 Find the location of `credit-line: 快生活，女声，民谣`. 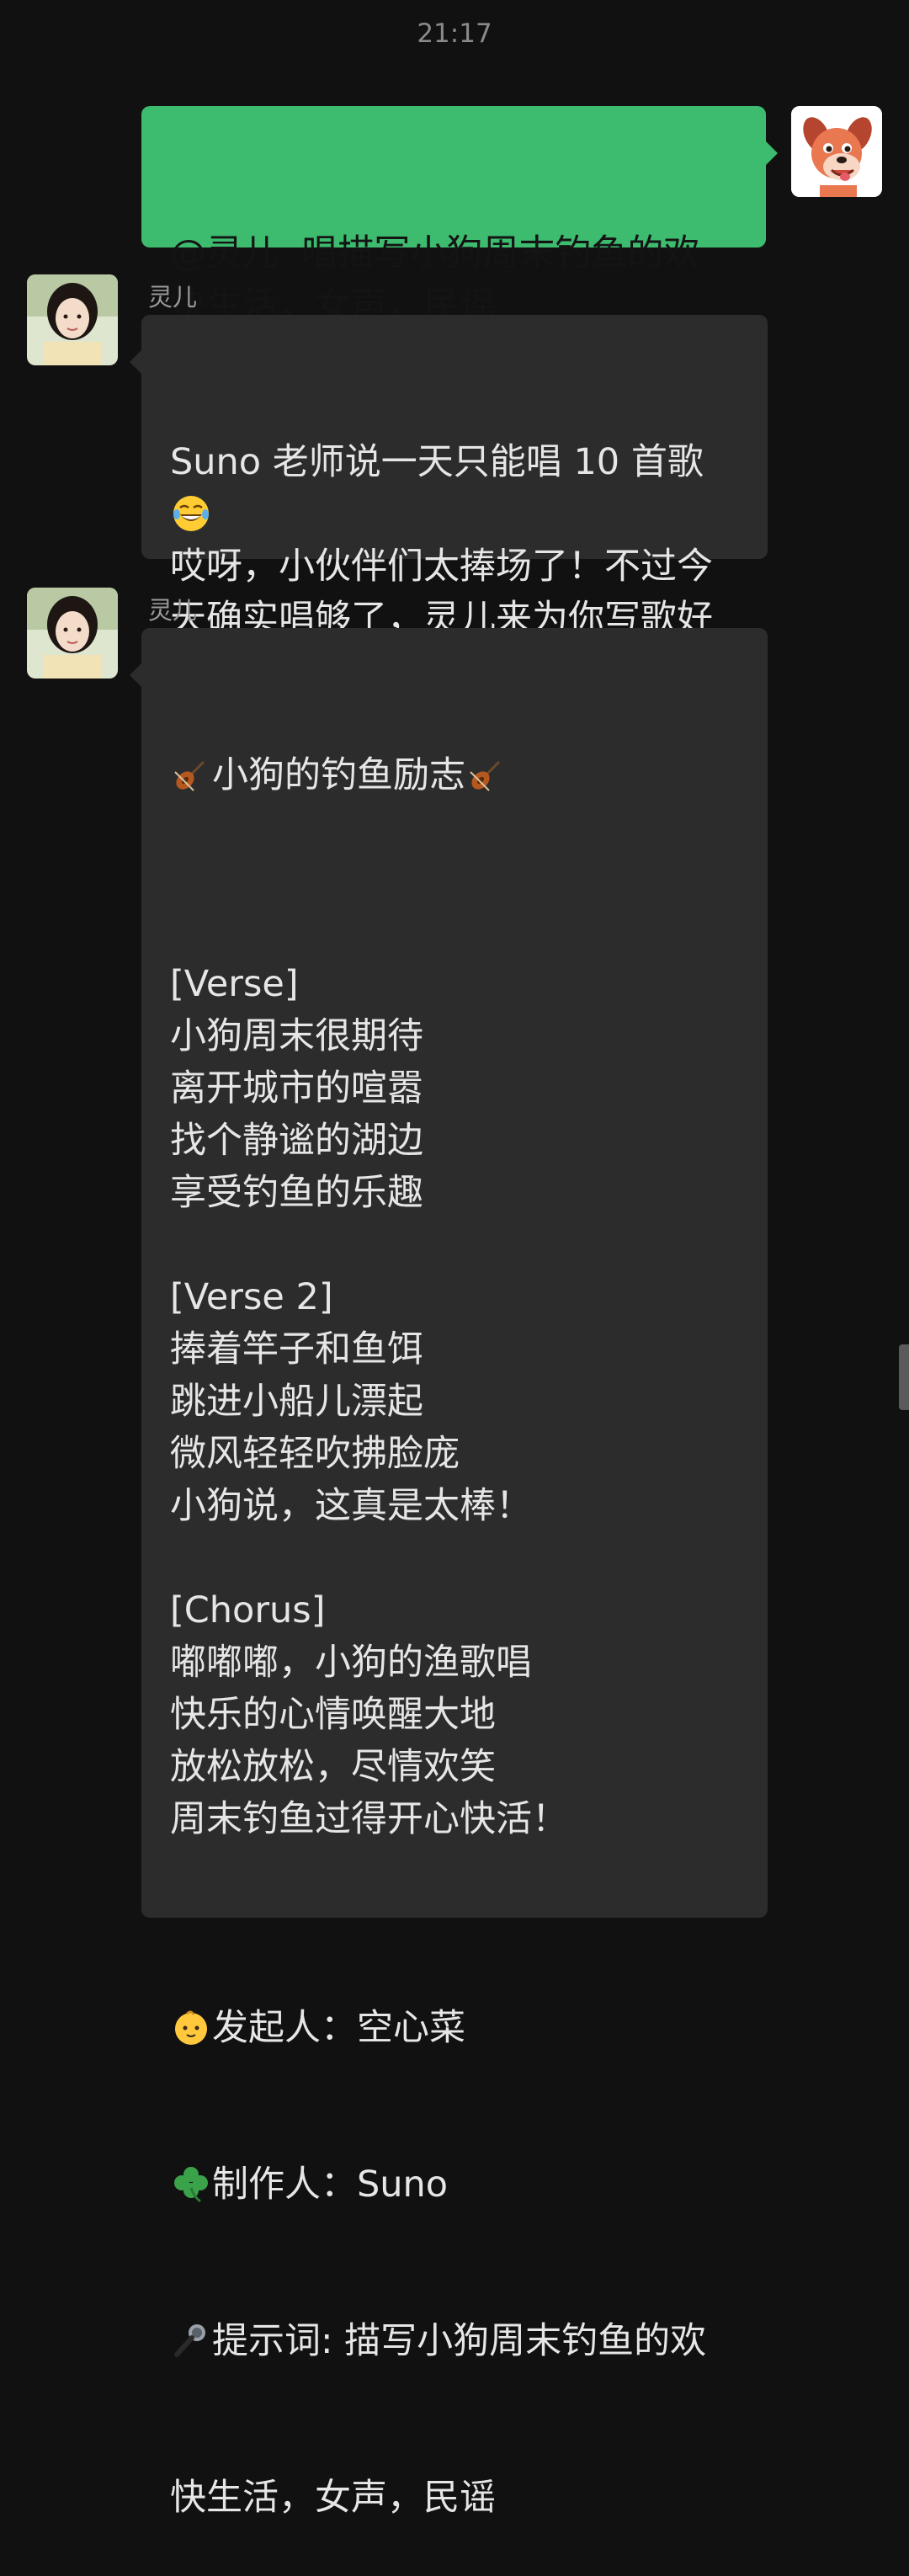

credit-line: 快生活，女声，民谣 is located at coordinates (333, 2498).